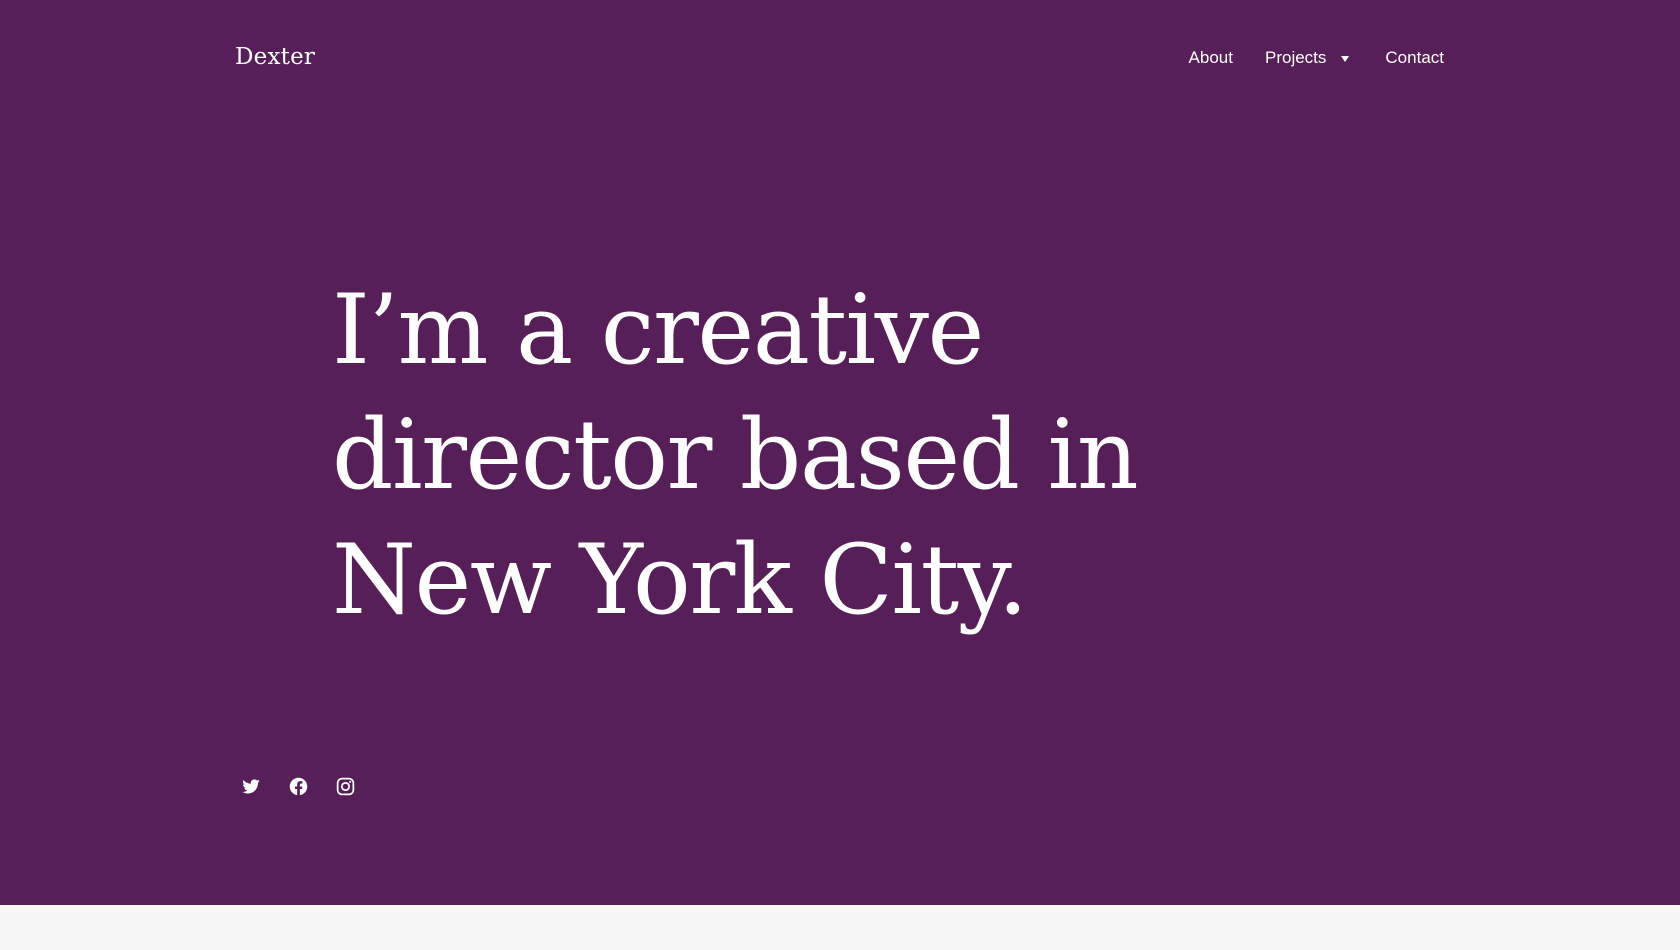  I want to click on primary-navigation: About Projects Contact, so click(1316, 58).